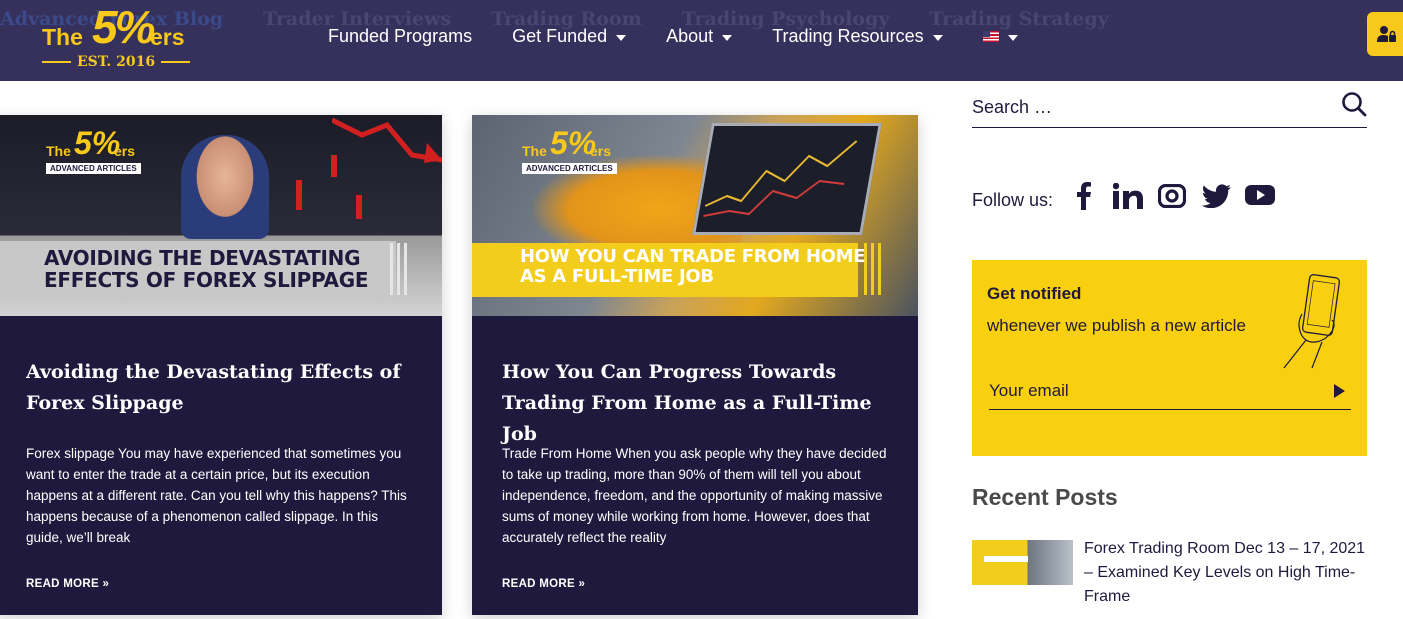 This screenshot has width=1403, height=619. What do you see at coordinates (693, 256) in the screenshot?
I see `thumb-headline-line: HOW YOU CAN TRADE FROM HOME` at bounding box center [693, 256].